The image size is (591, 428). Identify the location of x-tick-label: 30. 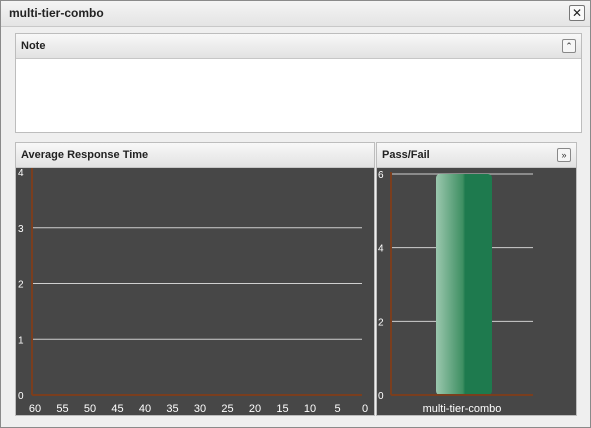
(200, 409).